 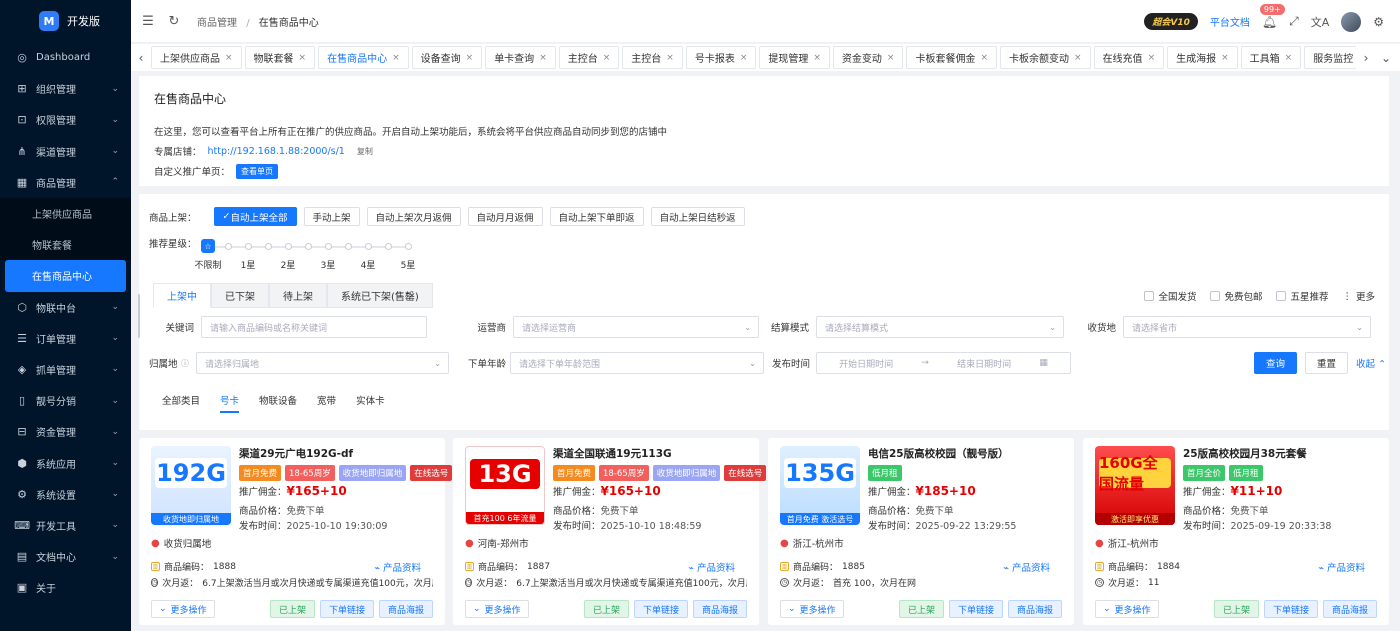 I want to click on refresh-icon: ↻, so click(x=174, y=21).